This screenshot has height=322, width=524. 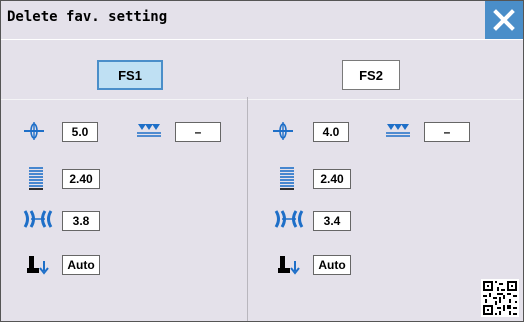 What do you see at coordinates (332, 179) in the screenshot?
I see `fs2-stitch-length-value: 2.40` at bounding box center [332, 179].